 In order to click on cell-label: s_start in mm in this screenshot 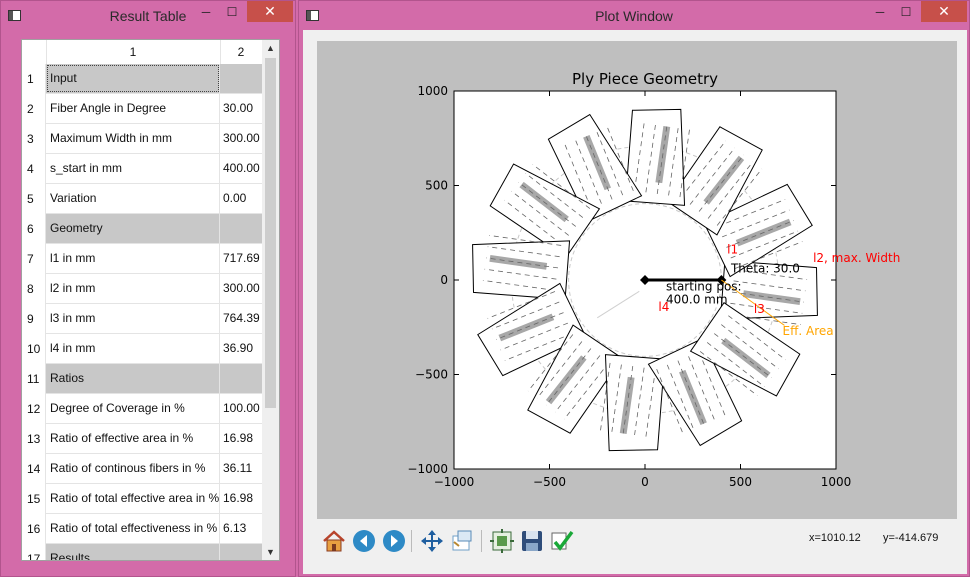, I will do `click(133, 168)`.